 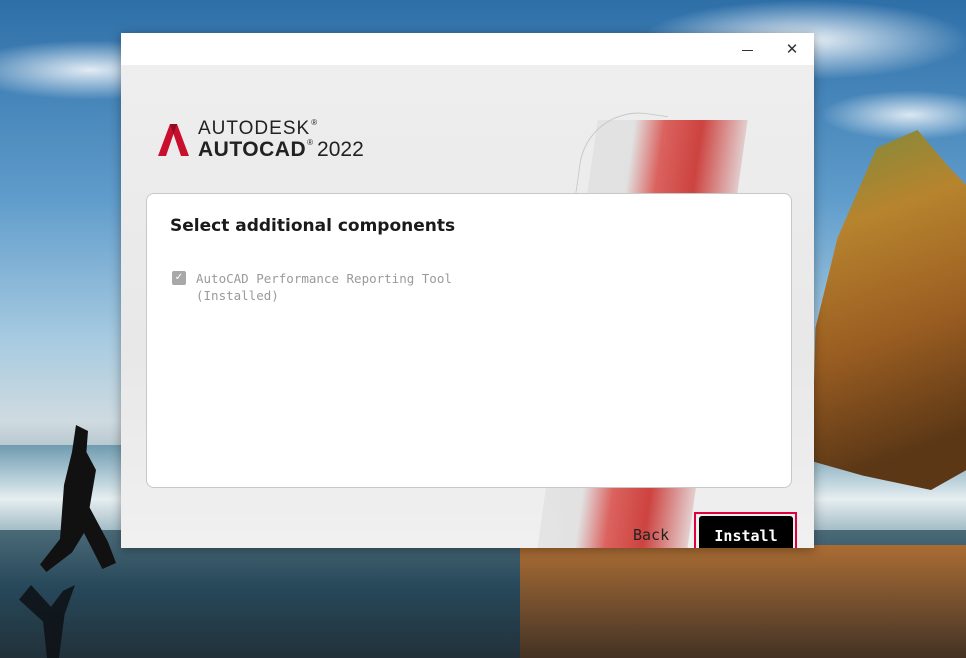 I want to click on minimize-button, so click(x=747, y=49).